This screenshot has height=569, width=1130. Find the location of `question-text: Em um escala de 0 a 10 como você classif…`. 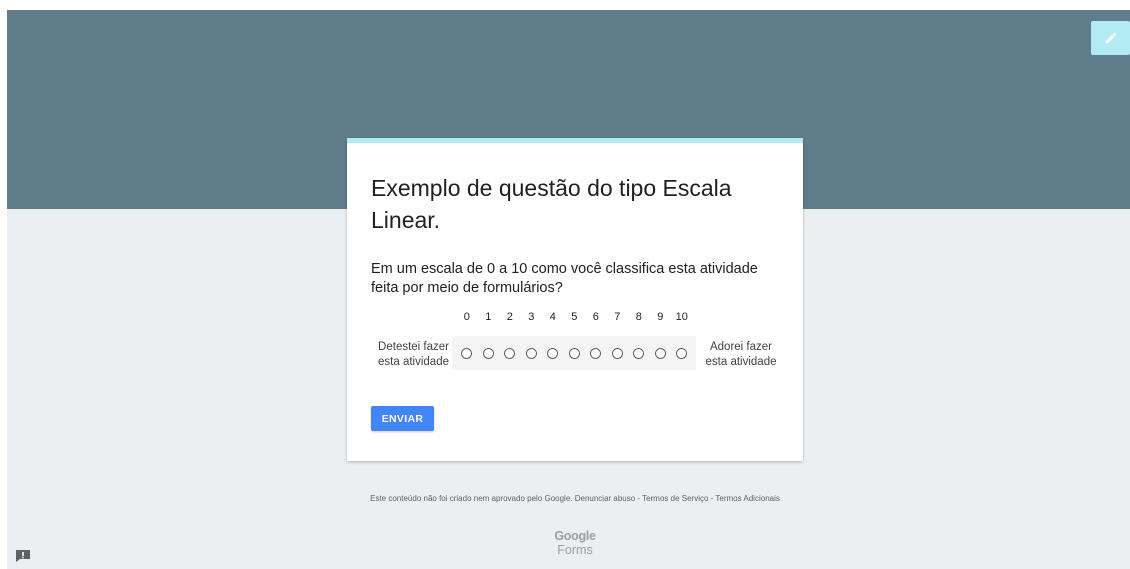

question-text: Em um escala de 0 a 10 como você classif… is located at coordinates (564, 278).